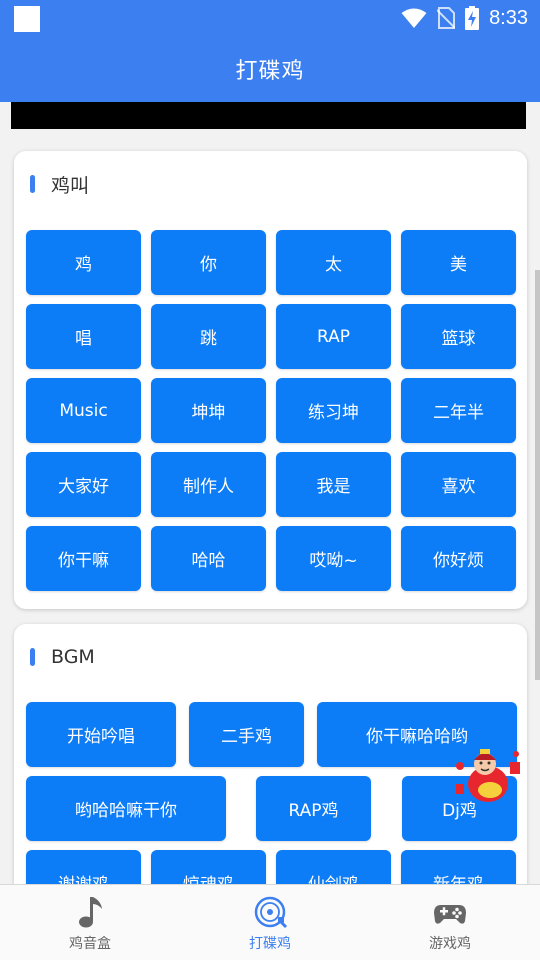  Describe the element at coordinates (208, 262) in the screenshot. I see `sound-button: 你` at that location.